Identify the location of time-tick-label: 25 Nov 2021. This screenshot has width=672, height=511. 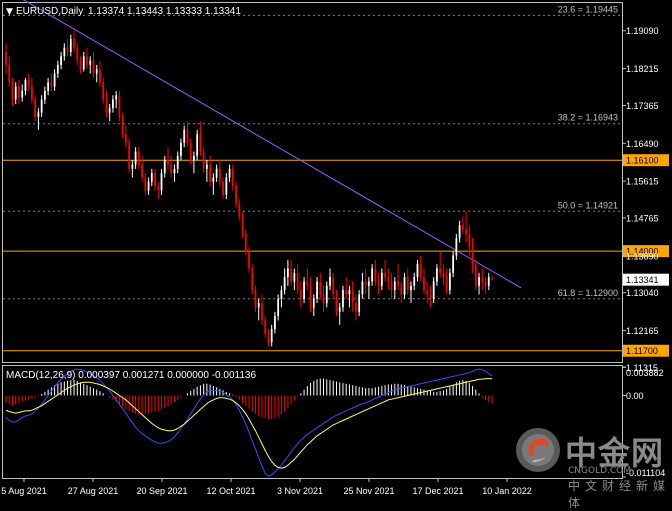
(368, 491).